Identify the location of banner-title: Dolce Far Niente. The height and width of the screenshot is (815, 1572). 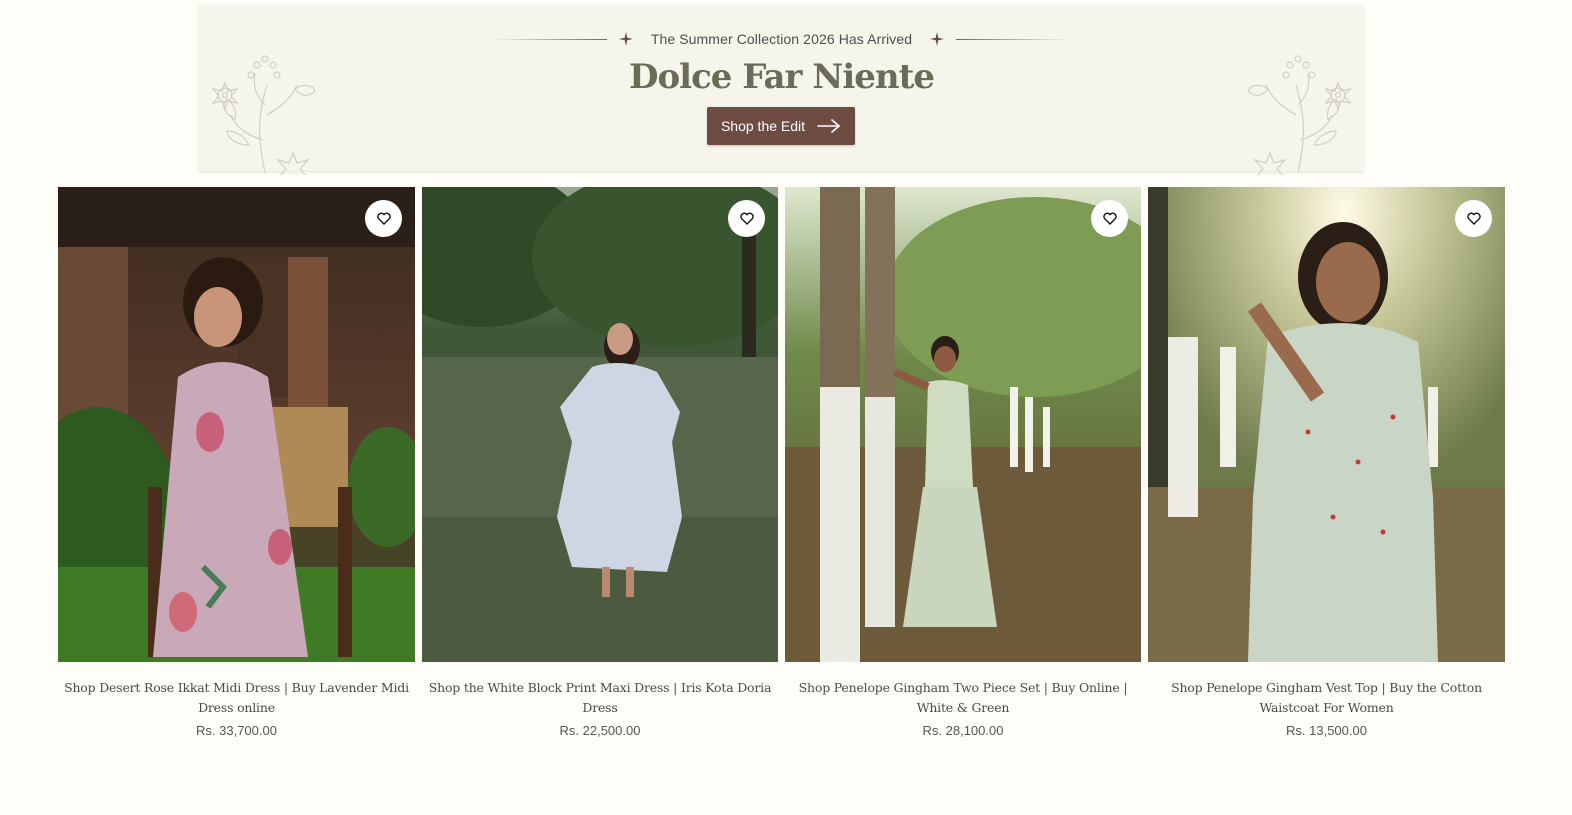
(782, 77).